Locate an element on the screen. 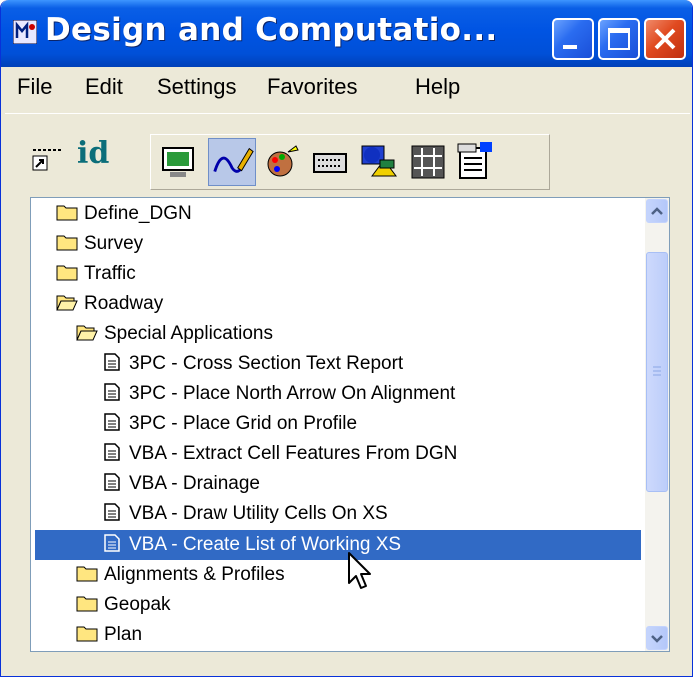  tree-item-utility-cells: VBA - Draw Utility Cells On XS is located at coordinates (244, 514).